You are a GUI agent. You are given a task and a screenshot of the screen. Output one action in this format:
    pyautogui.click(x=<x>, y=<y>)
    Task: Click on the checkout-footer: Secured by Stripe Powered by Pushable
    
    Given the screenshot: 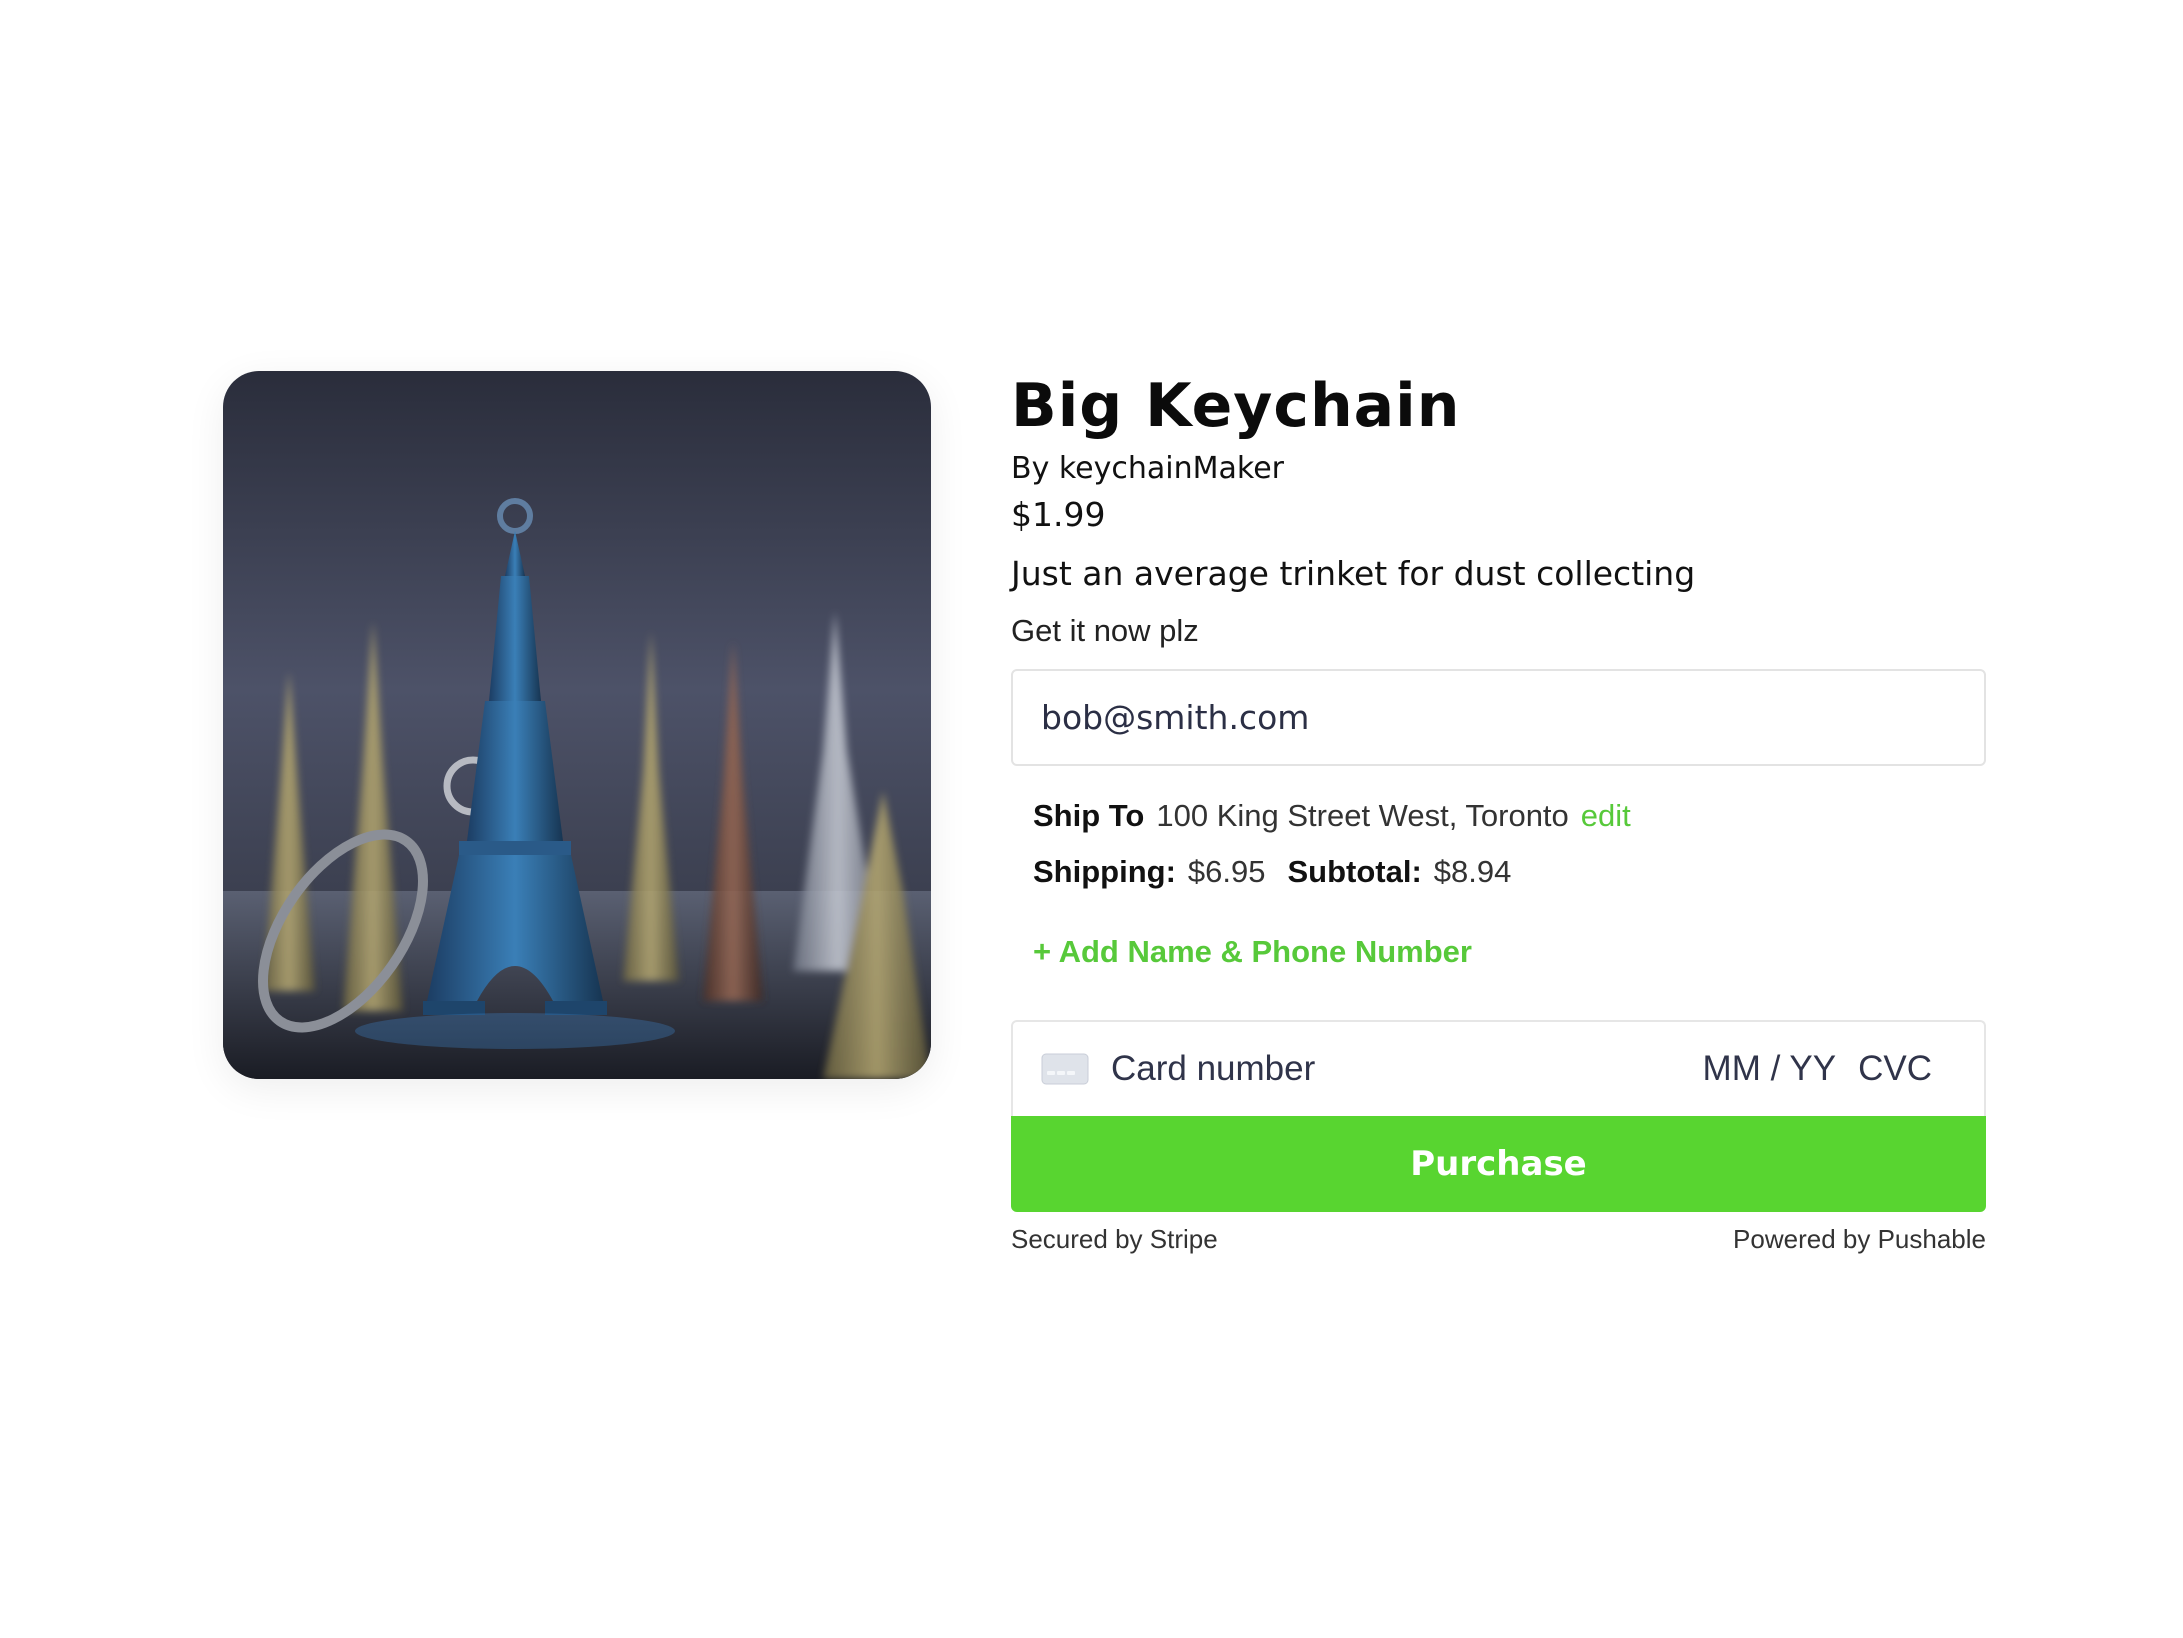 What is the action you would take?
    pyautogui.click(x=1498, y=1239)
    